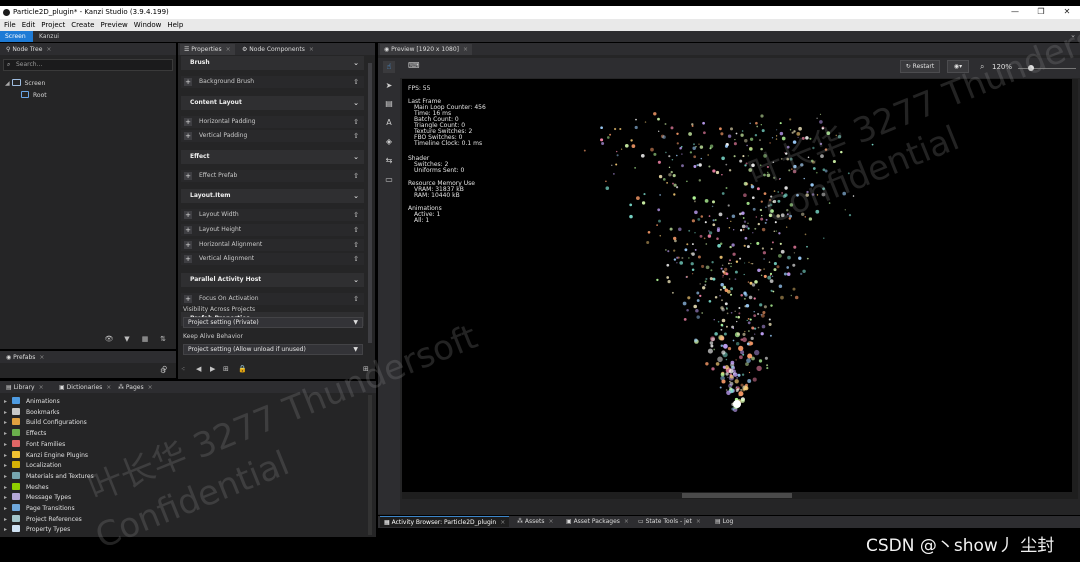  Describe the element at coordinates (43, 519) in the screenshot. I see `library-item: ▸ Project References` at that location.